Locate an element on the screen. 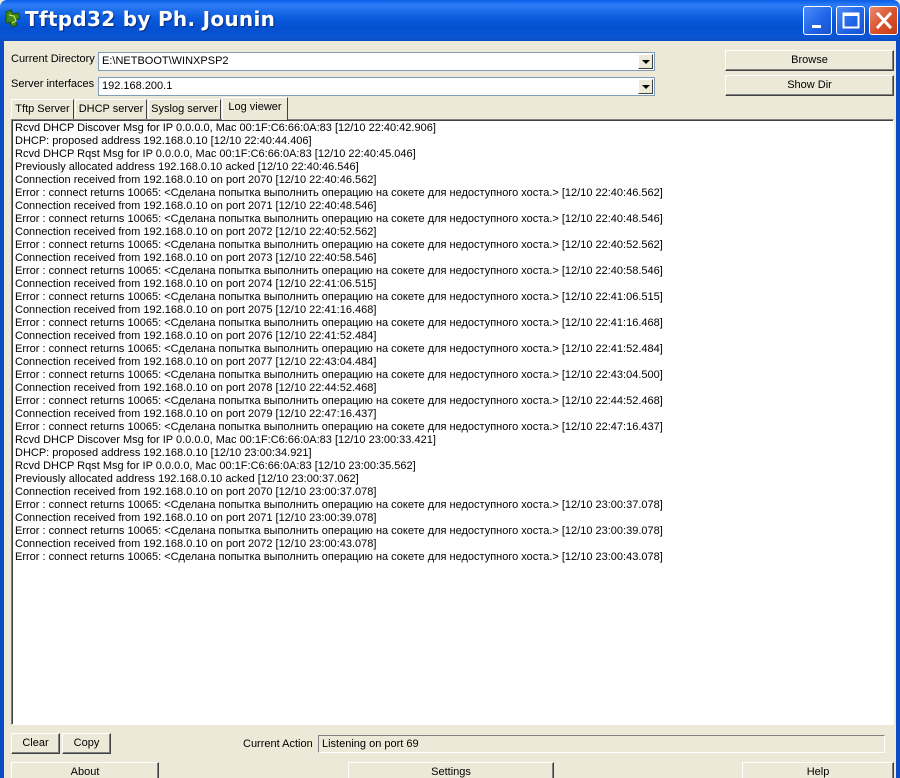  title-bar: Tftpd32 by Ph. Jounin is located at coordinates (450, 20).